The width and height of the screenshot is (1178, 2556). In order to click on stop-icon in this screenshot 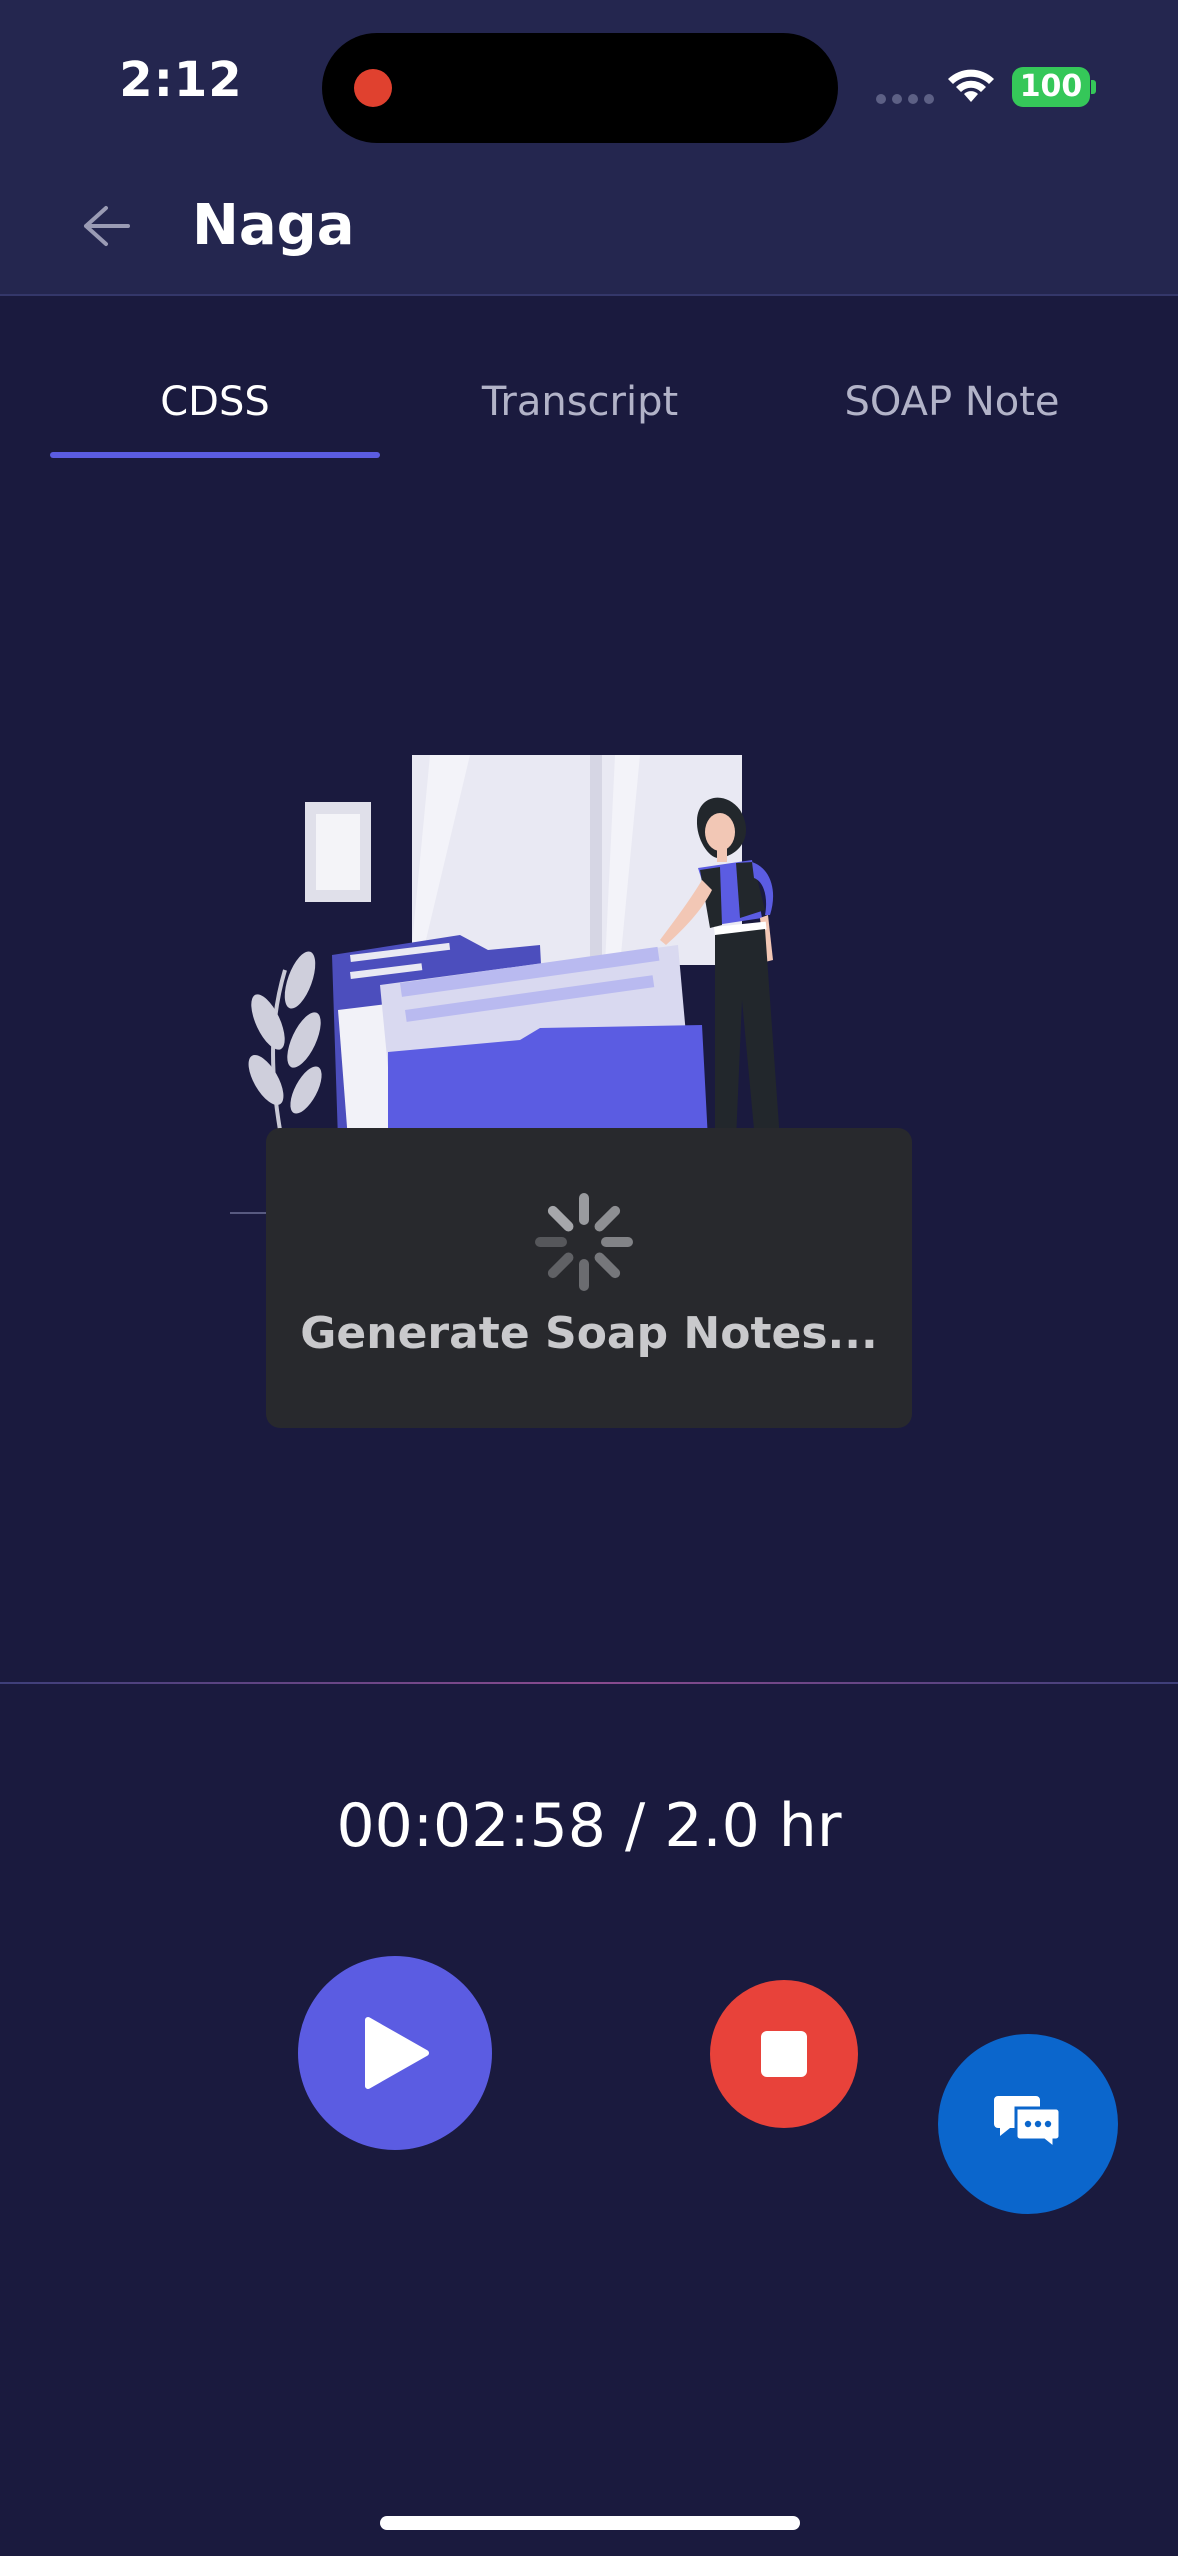, I will do `click(784, 2054)`.